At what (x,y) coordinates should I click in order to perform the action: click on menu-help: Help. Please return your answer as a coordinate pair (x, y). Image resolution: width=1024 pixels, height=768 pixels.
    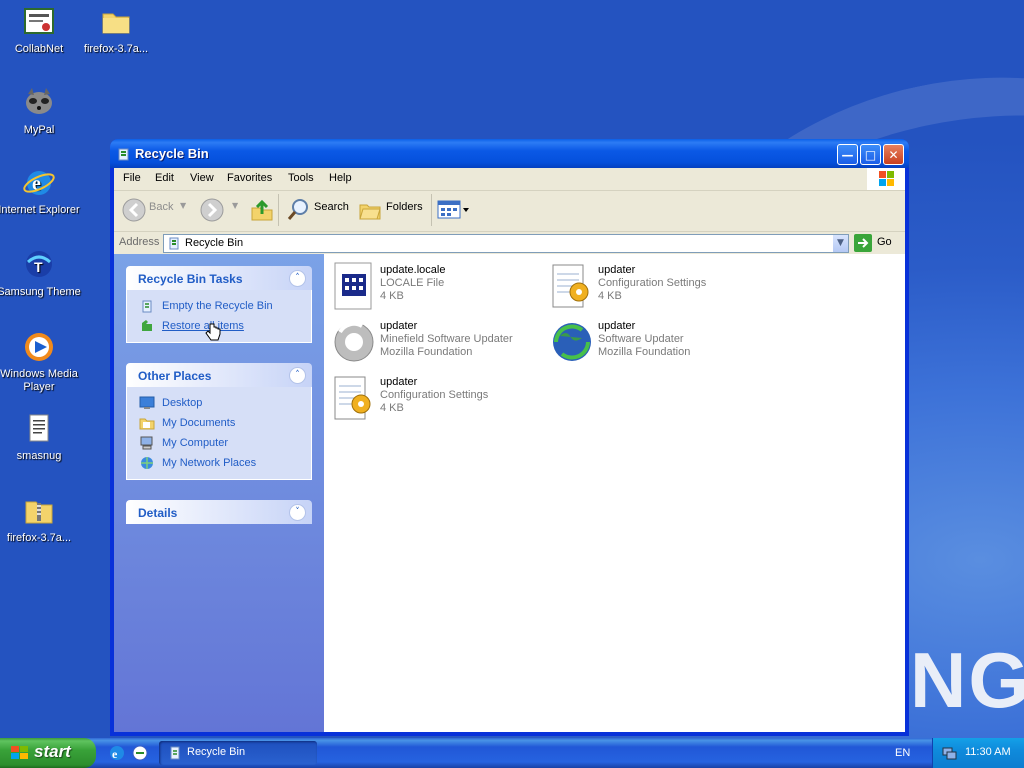
    Looking at the image, I should click on (340, 178).